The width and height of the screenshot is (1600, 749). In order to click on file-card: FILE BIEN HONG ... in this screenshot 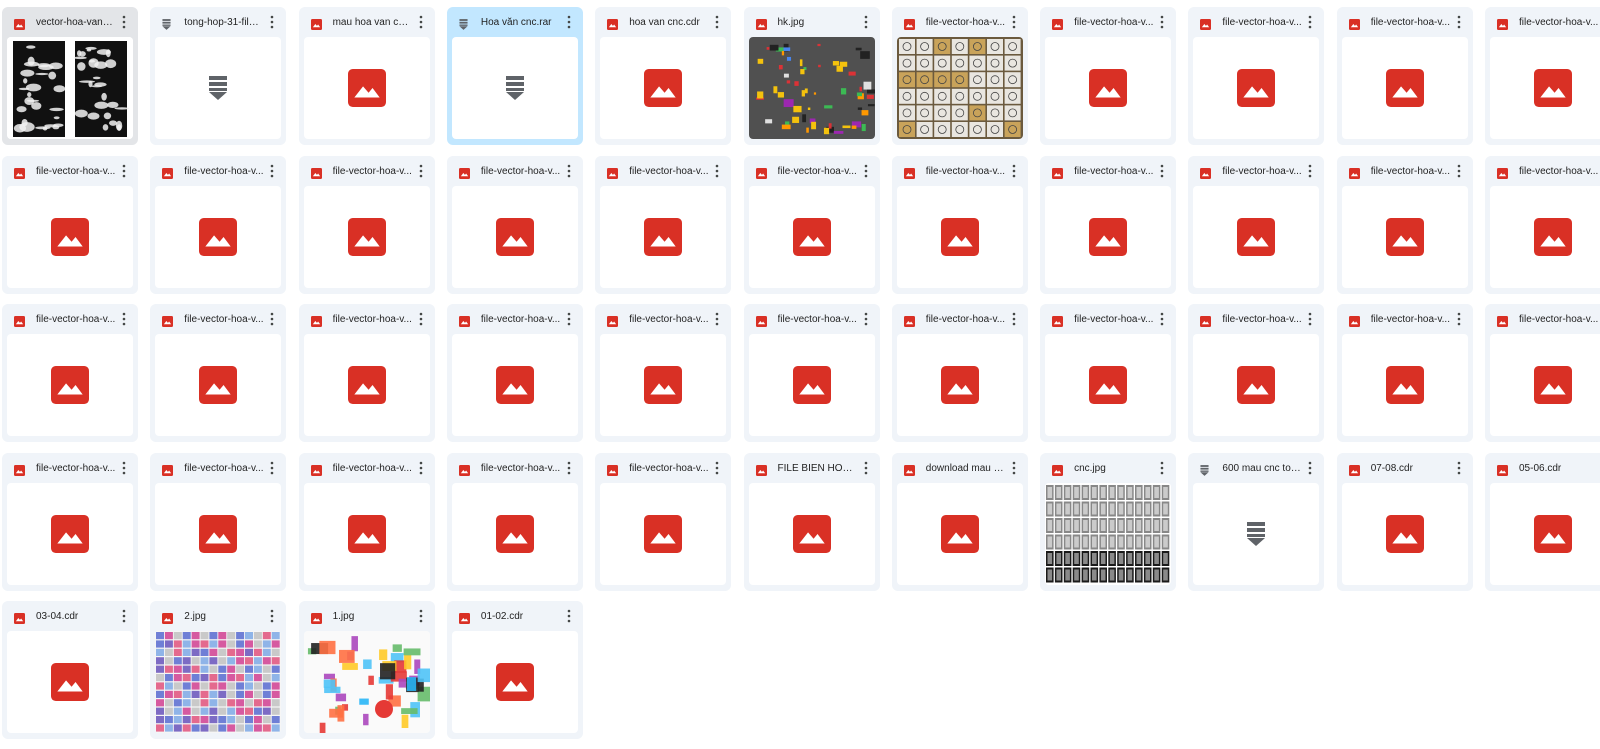, I will do `click(811, 521)`.